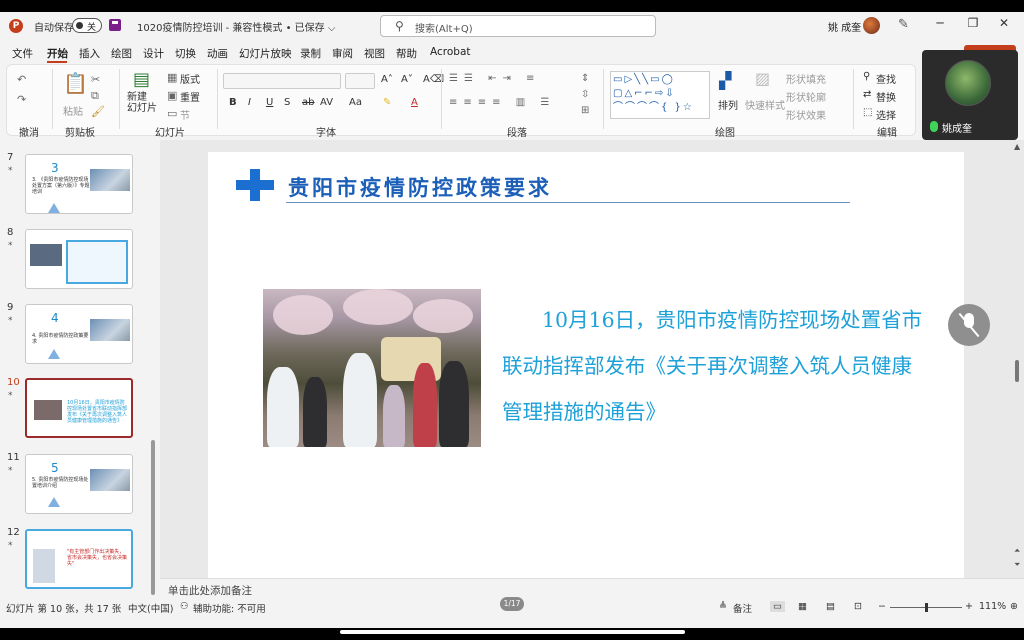  I want to click on zoom-slider-knob, so click(926, 607).